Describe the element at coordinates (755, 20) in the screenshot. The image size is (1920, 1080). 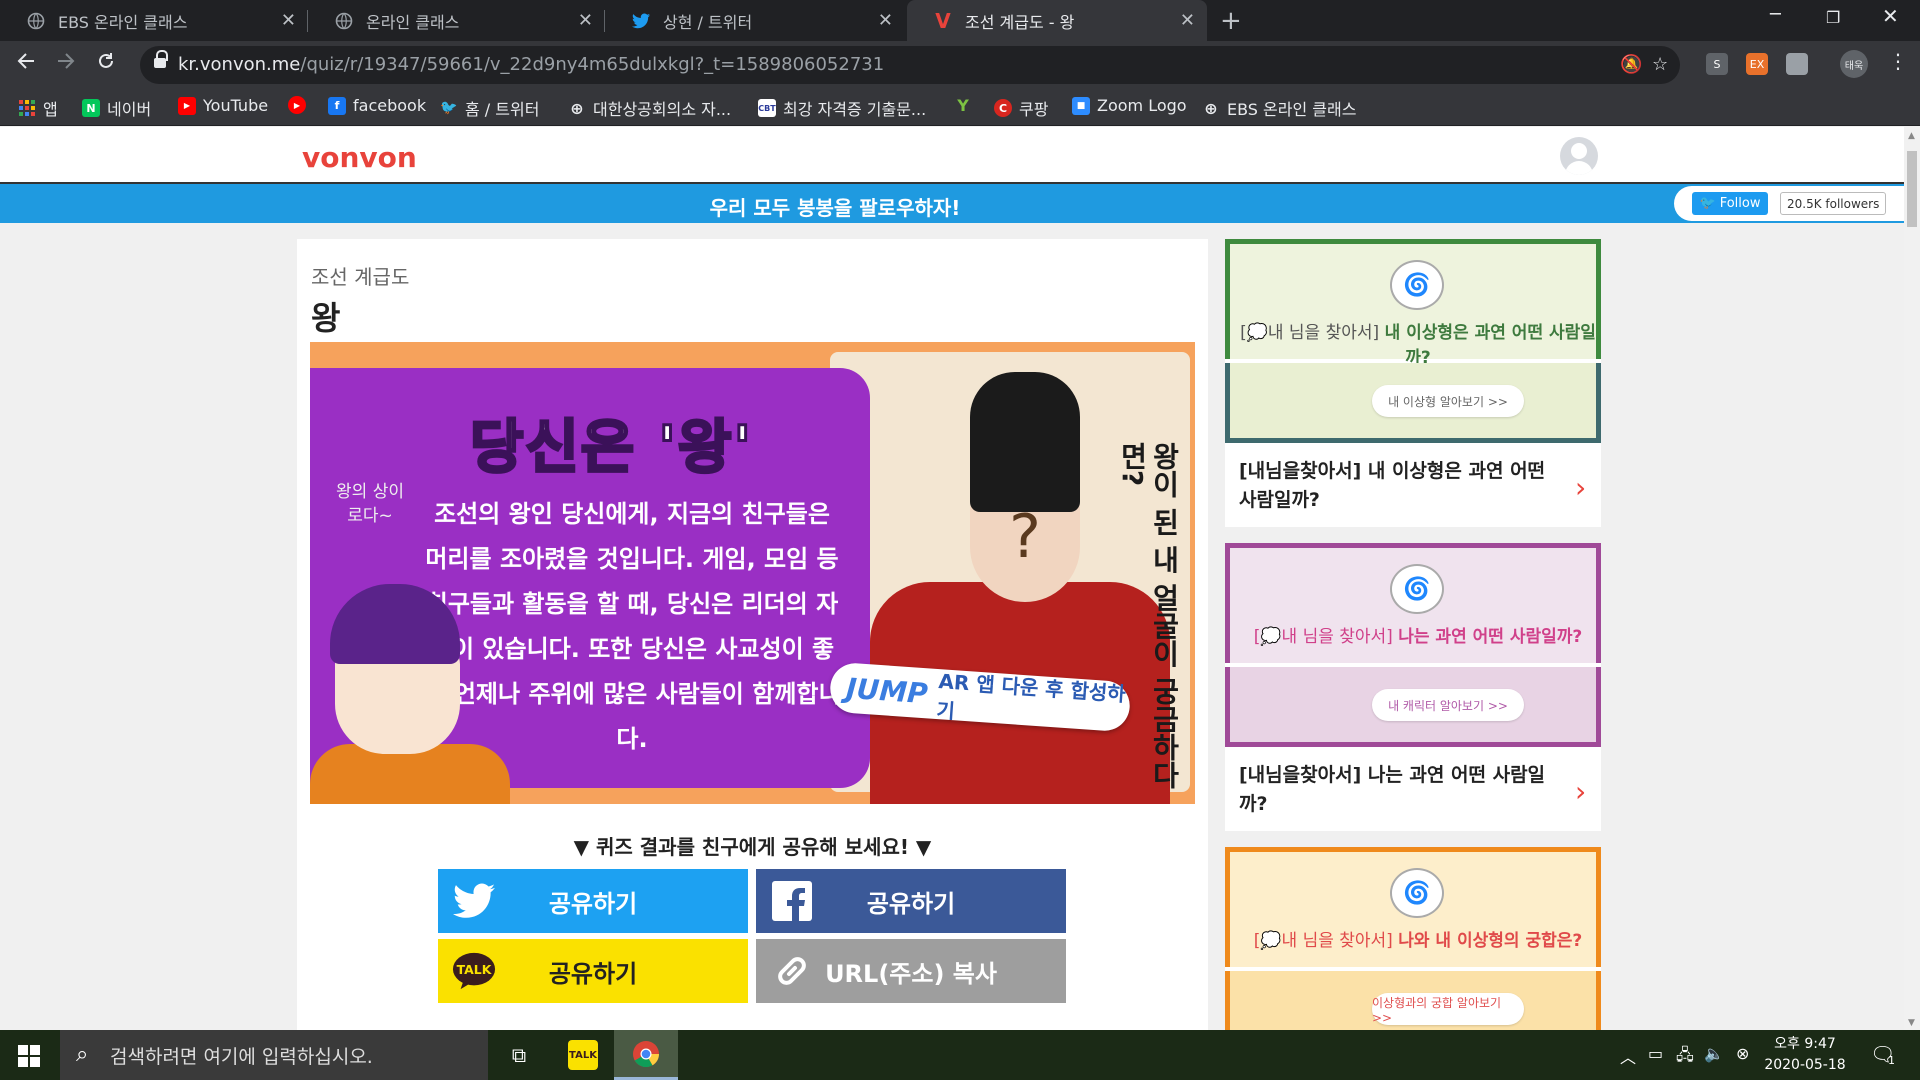
I see `tab-twitter: 상현 / 트위터 ✕` at that location.